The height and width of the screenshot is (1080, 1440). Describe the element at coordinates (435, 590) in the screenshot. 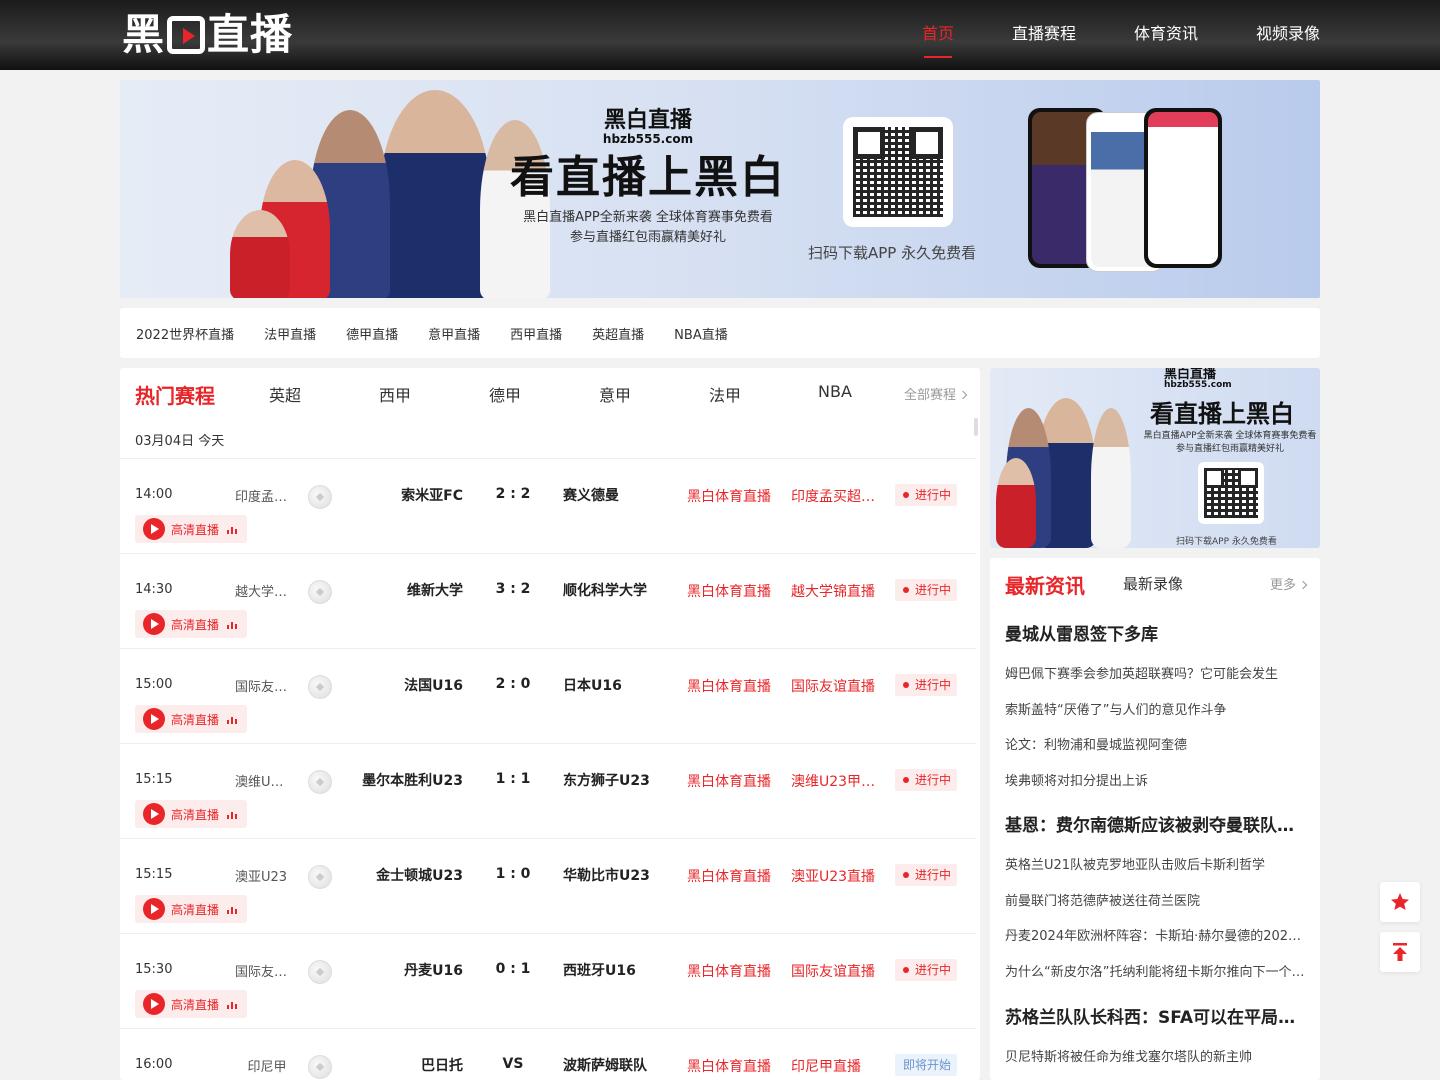

I see `home-team: 维新大学` at that location.